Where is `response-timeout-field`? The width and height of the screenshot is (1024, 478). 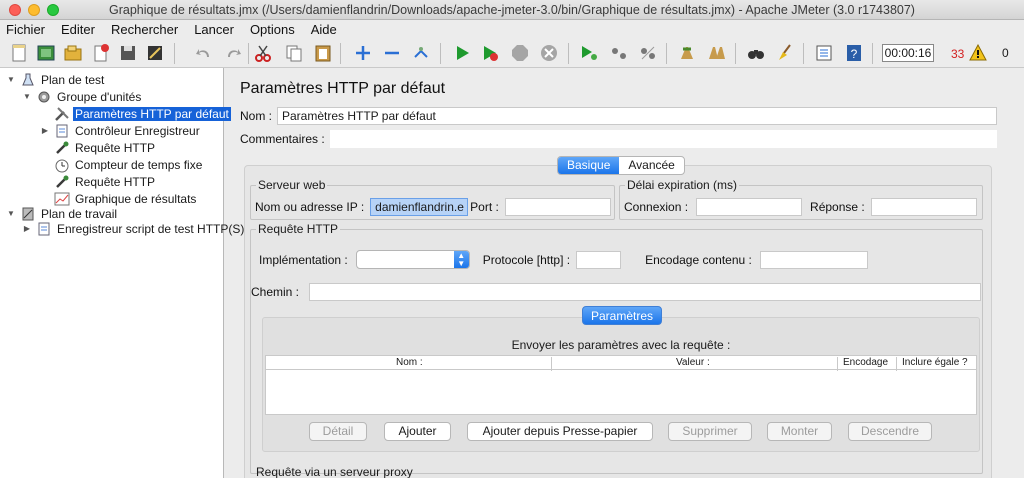
response-timeout-field is located at coordinates (923, 207).